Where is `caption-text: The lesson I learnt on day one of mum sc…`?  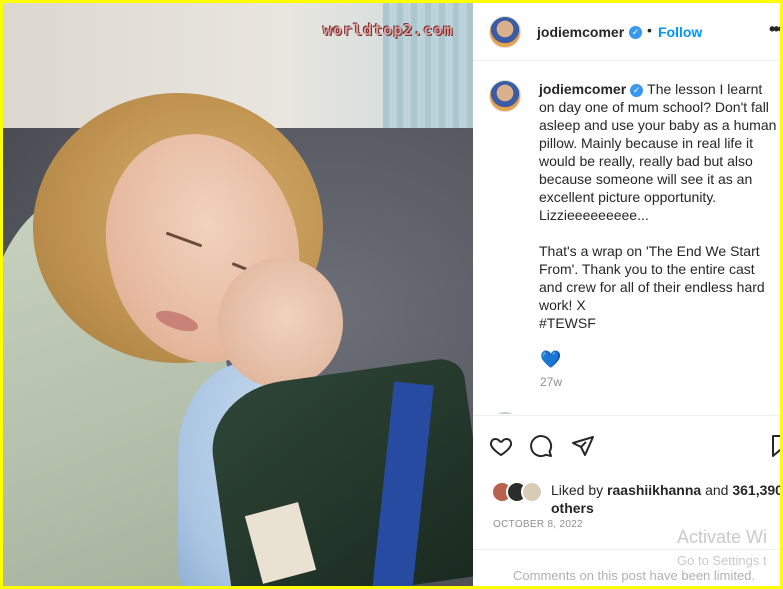 caption-text: The lesson I learnt on day one of mum sc… is located at coordinates (658, 152).